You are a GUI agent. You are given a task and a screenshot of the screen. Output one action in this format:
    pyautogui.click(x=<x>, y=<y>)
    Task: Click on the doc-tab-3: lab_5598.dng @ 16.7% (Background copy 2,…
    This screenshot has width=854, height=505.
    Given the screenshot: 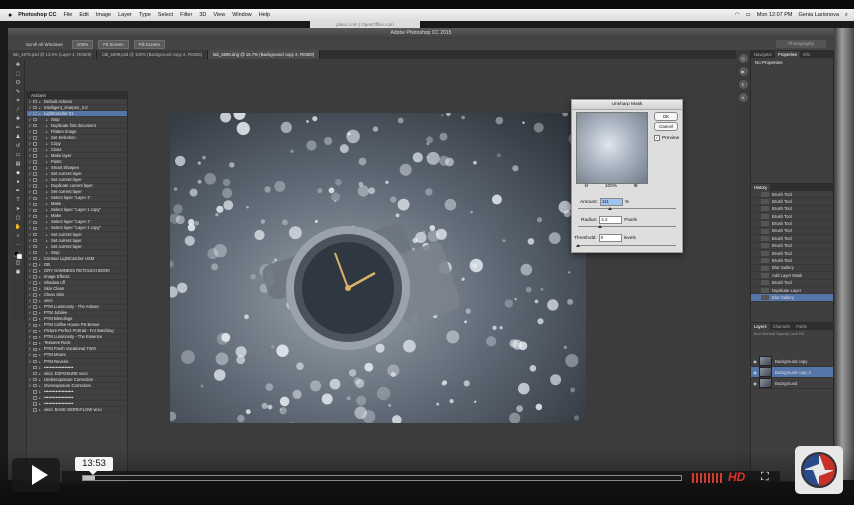 What is the action you would take?
    pyautogui.click(x=264, y=54)
    